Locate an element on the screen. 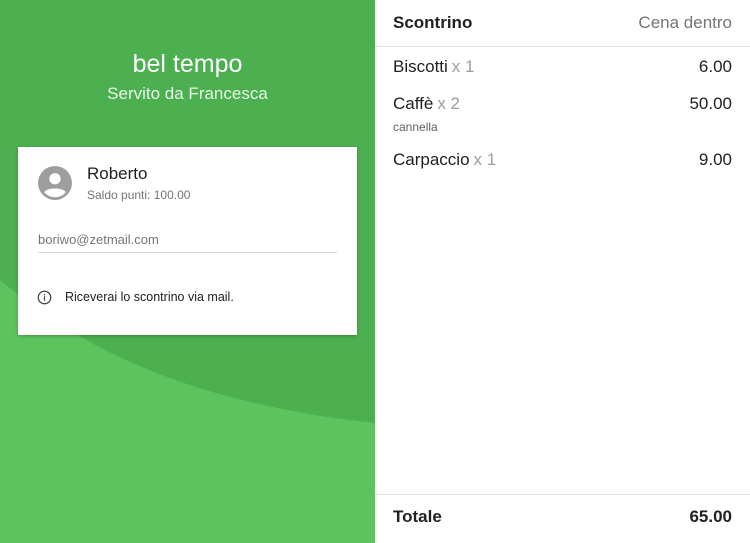 The width and height of the screenshot is (750, 543). list-item: Caffè x 2 50.00 cannella is located at coordinates (562, 114).